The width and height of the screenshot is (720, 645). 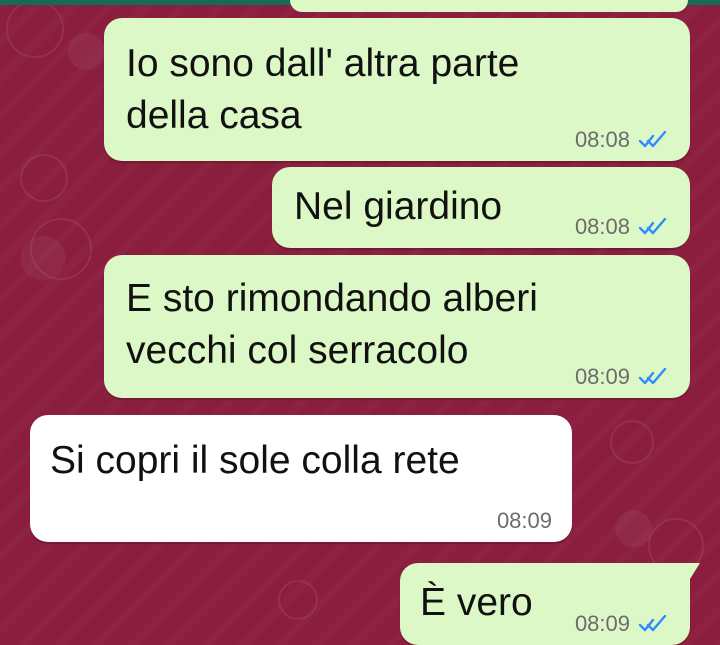 I want to click on message-text: Si copri il sole colla rete, so click(x=255, y=460).